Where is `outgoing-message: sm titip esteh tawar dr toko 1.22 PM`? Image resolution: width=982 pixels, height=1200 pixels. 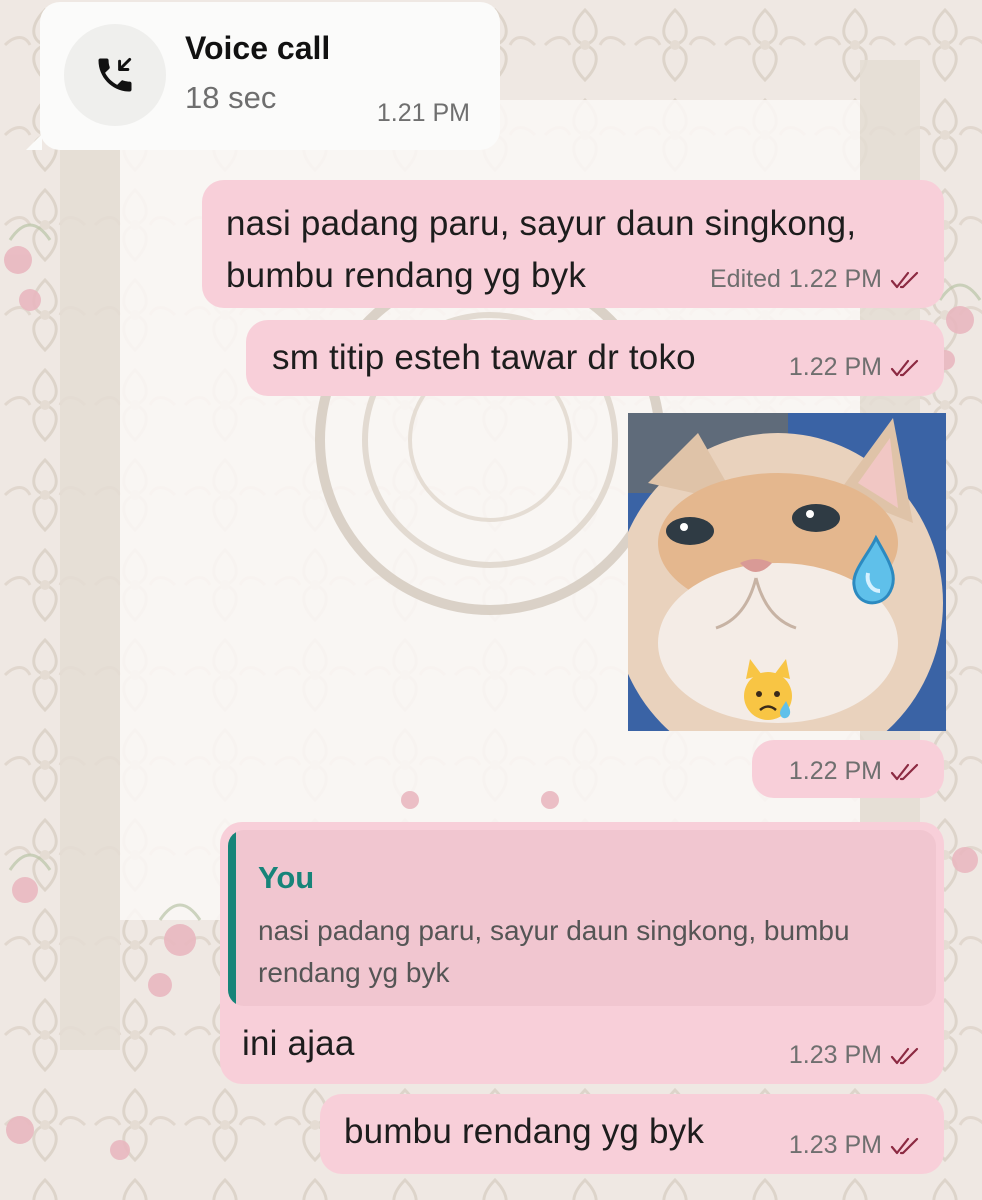
outgoing-message: sm titip esteh tawar dr toko 1.22 PM is located at coordinates (595, 358).